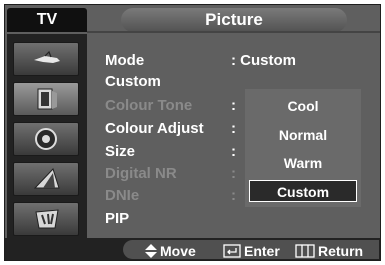  I want to click on move-hint: Move, so click(170, 251).